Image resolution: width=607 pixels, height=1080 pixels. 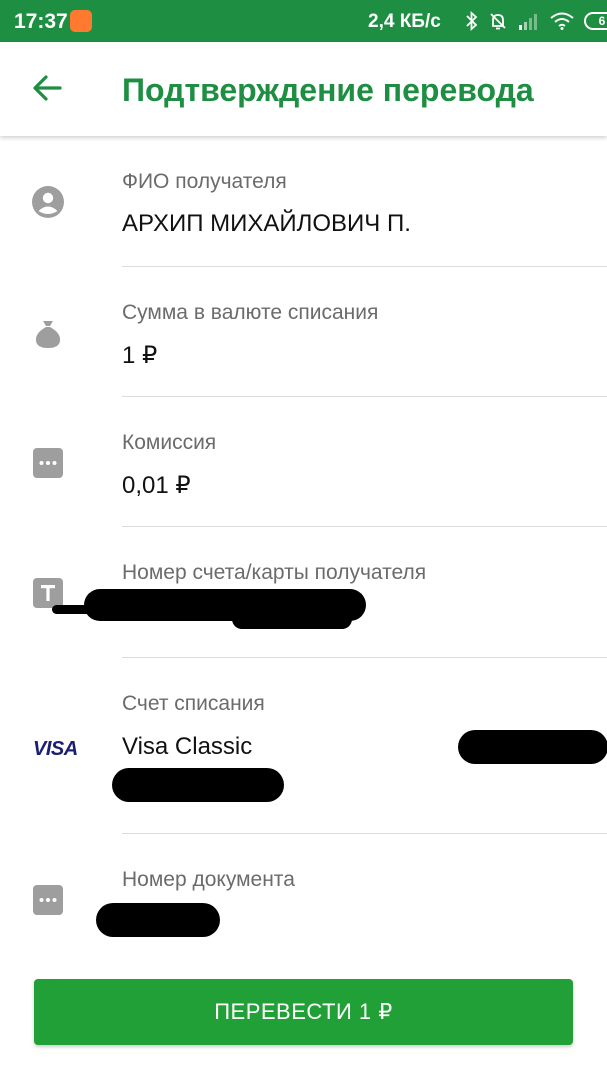 I want to click on status-time: 17:37, so click(x=41, y=21).